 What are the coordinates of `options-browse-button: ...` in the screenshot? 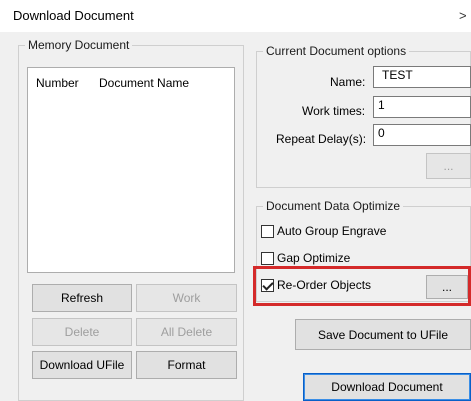 It's located at (448, 166).